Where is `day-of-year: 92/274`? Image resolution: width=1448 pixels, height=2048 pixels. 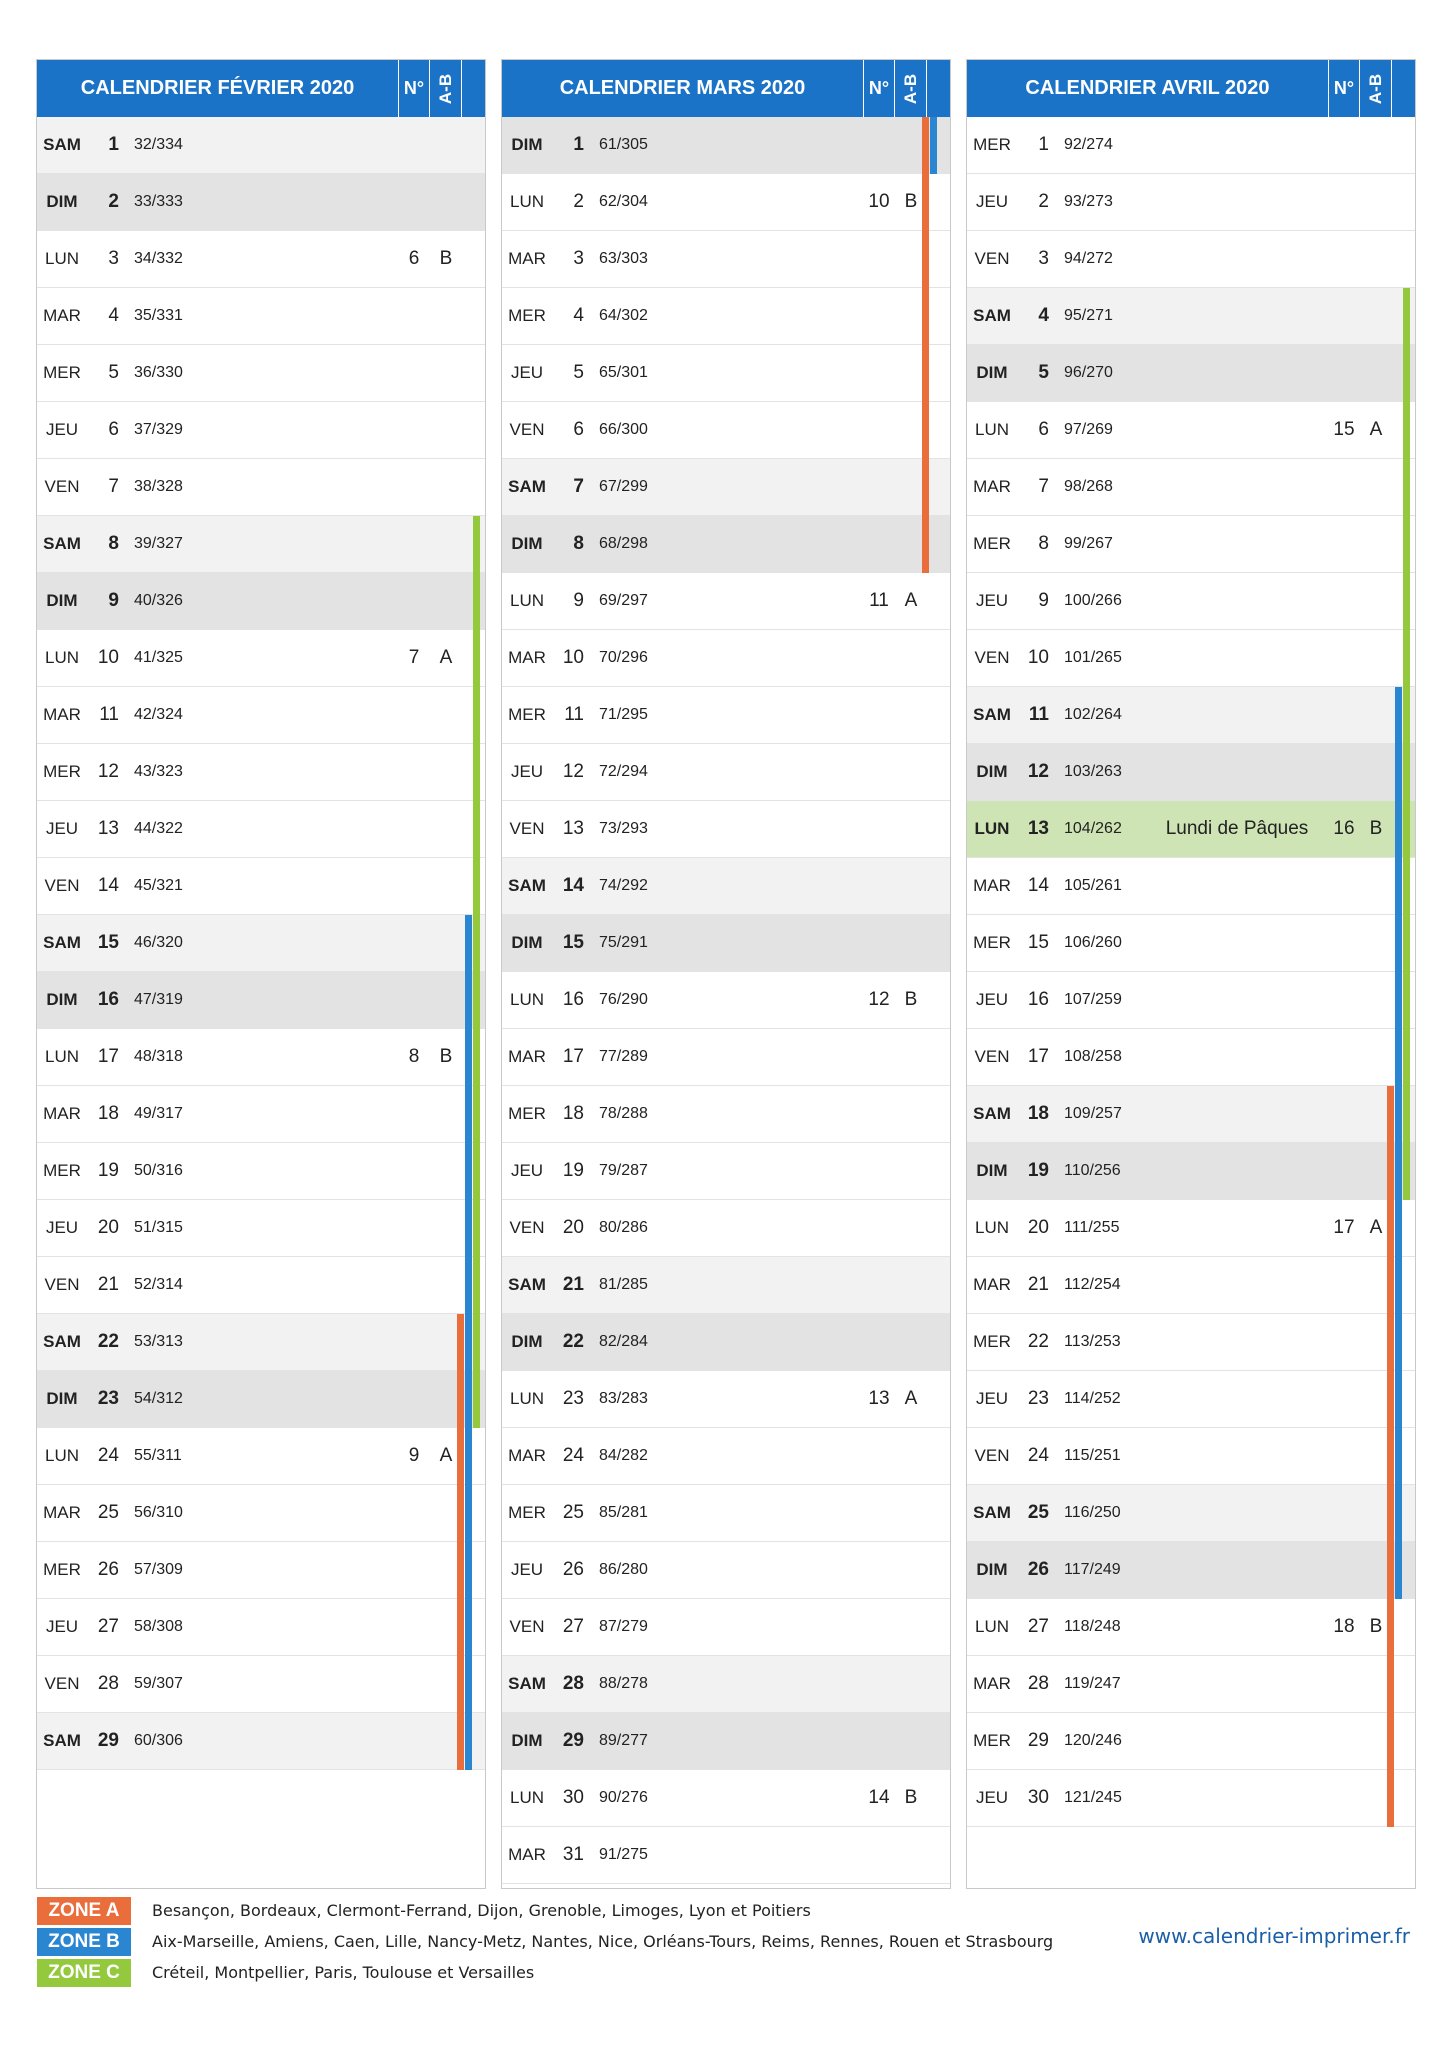
day-of-year: 92/274 is located at coordinates (1088, 144).